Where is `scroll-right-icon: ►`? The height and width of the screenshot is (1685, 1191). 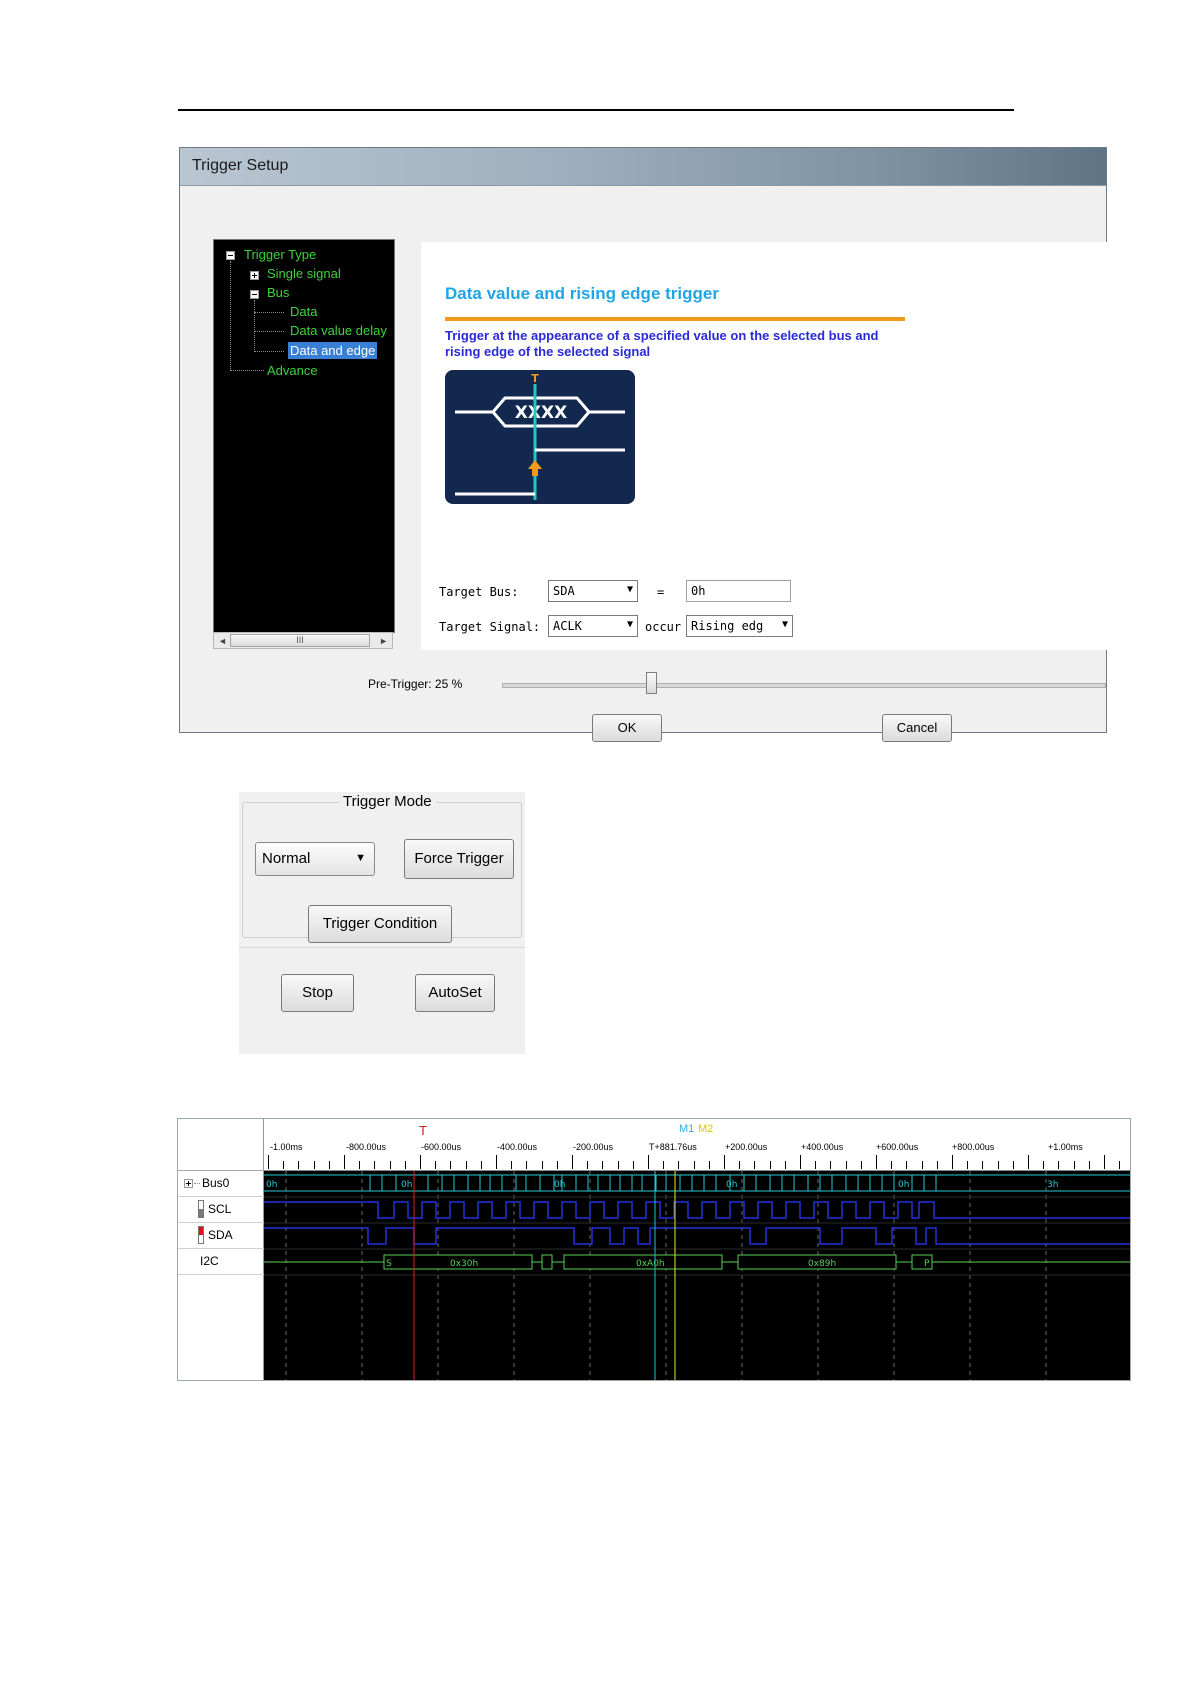 scroll-right-icon: ► is located at coordinates (383, 641).